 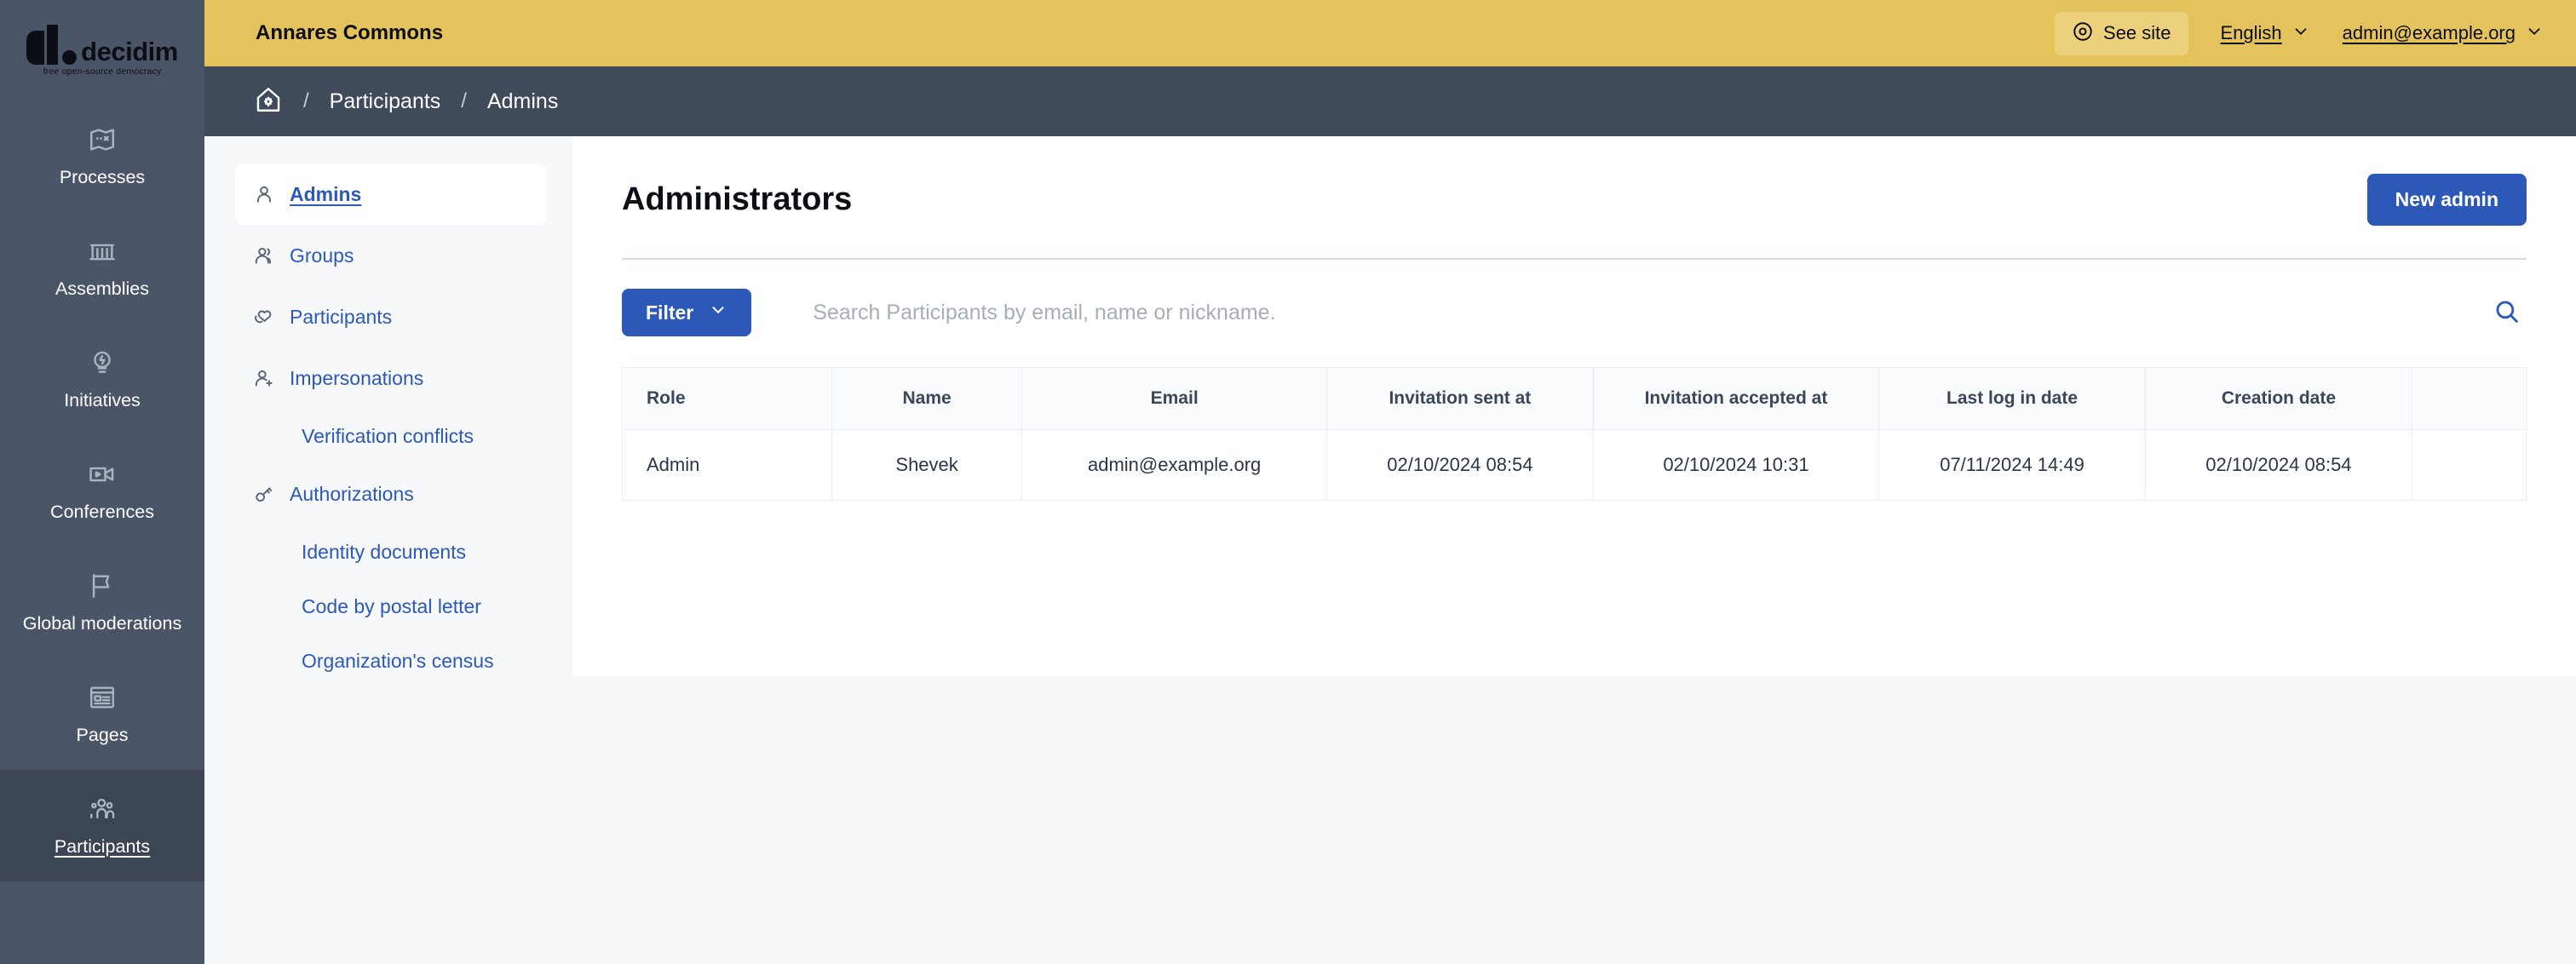 I want to click on search-input, so click(x=1650, y=312).